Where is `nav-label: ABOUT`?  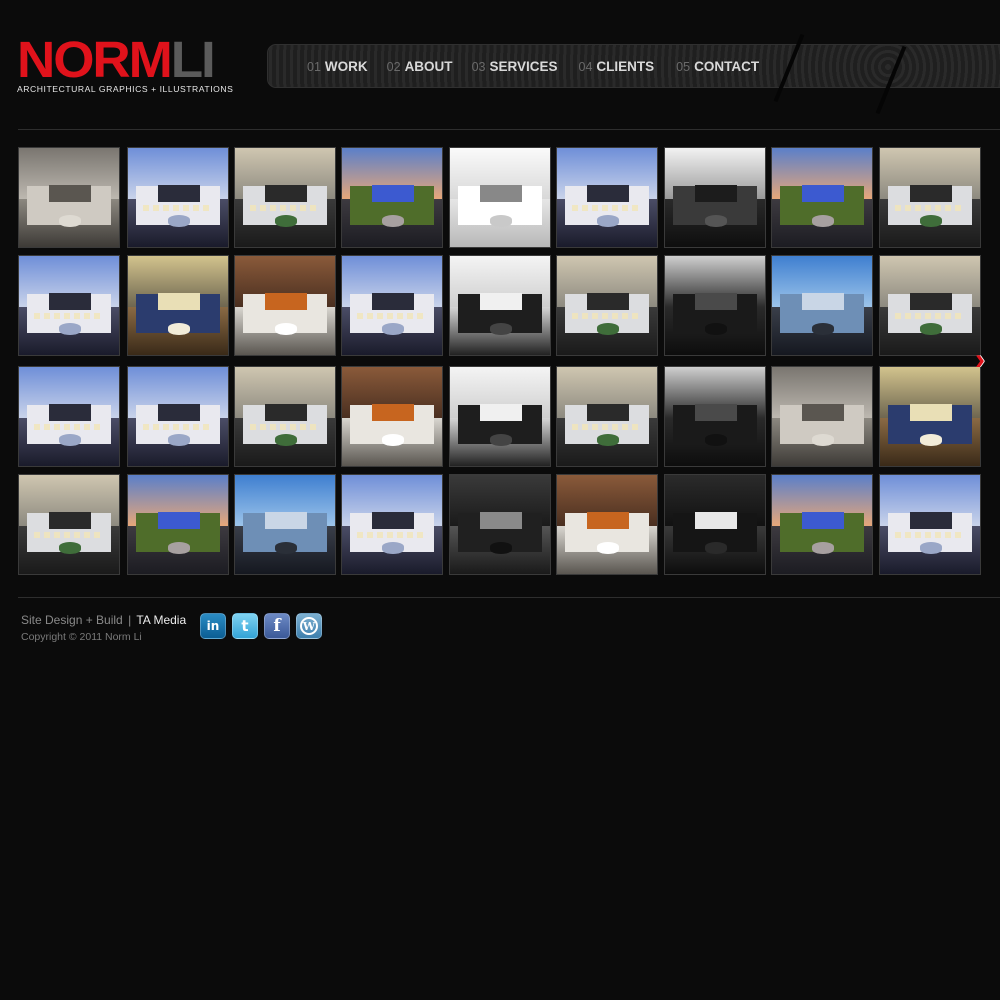
nav-label: ABOUT is located at coordinates (428, 66).